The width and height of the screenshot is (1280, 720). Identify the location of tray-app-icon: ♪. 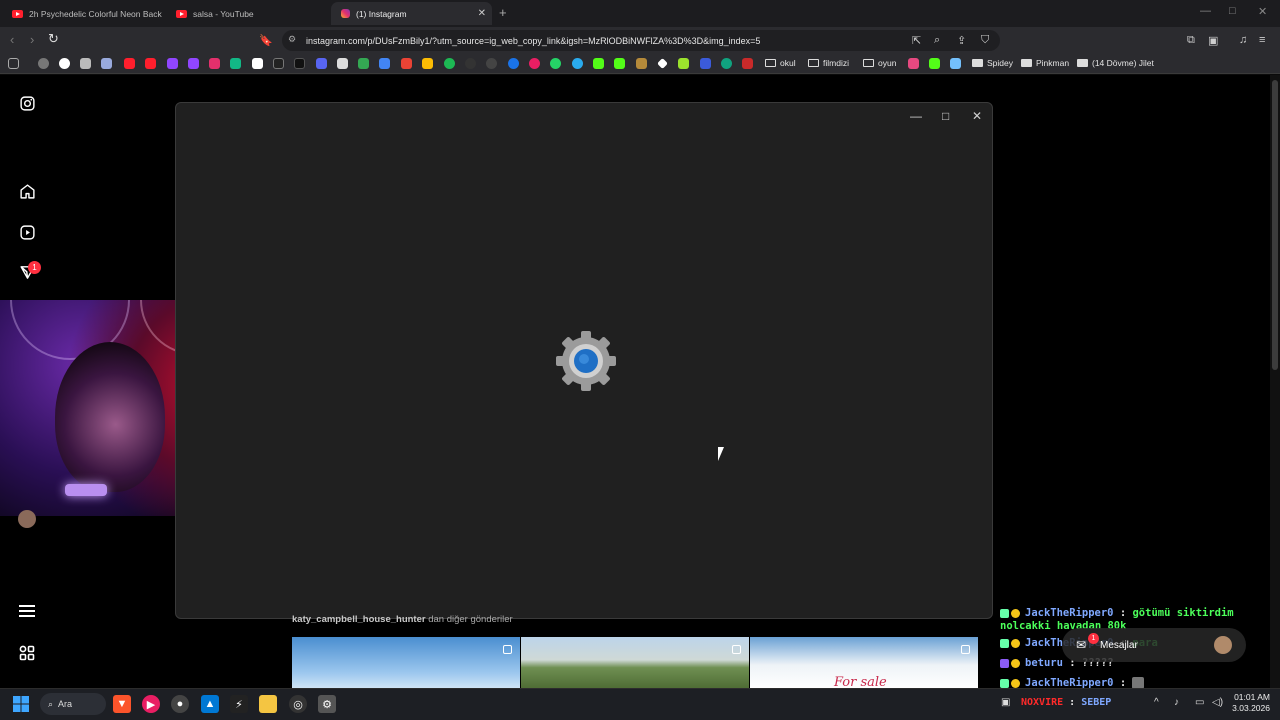
(1176, 702).